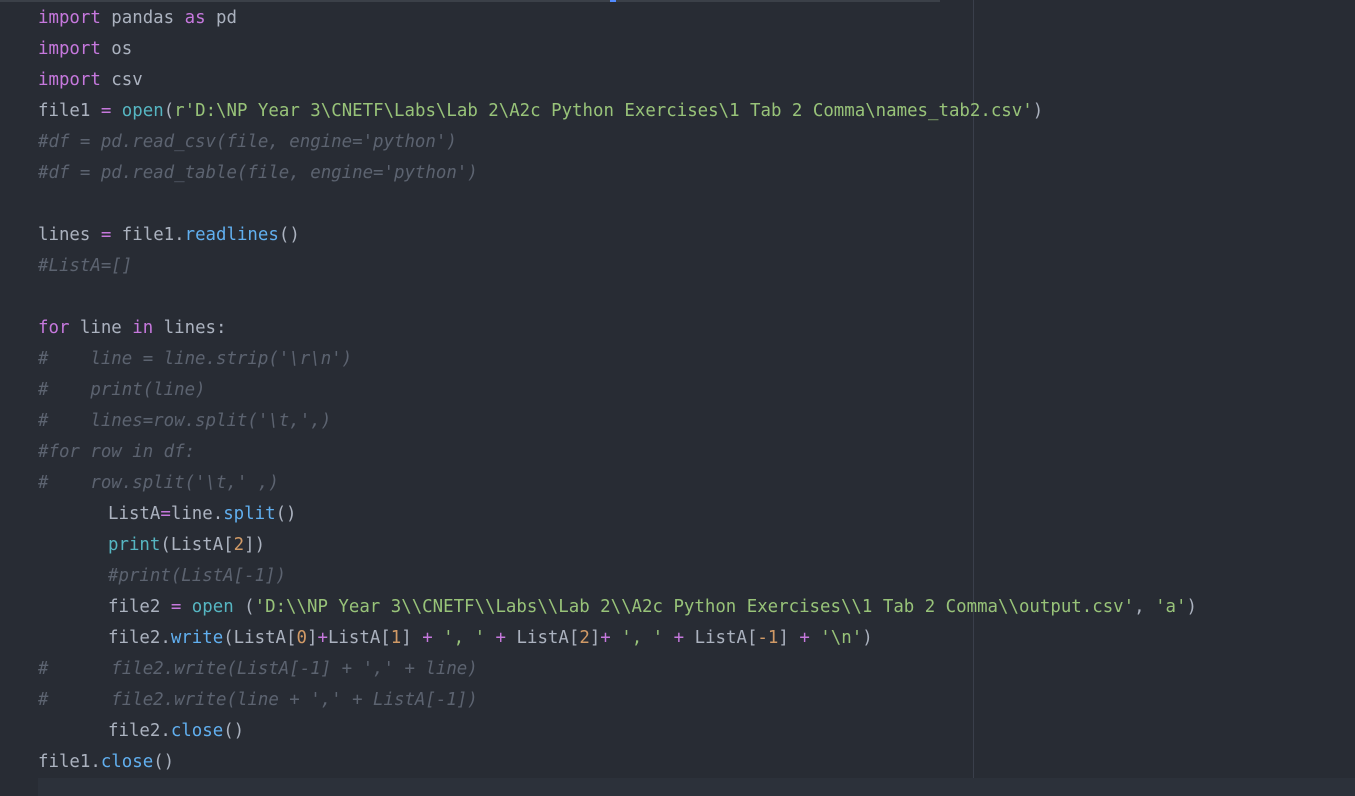 Image resolution: width=1355 pixels, height=796 pixels. What do you see at coordinates (617, 142) in the screenshot?
I see `code-line-5: #df = pd.read_csv(file, engine='python')` at bounding box center [617, 142].